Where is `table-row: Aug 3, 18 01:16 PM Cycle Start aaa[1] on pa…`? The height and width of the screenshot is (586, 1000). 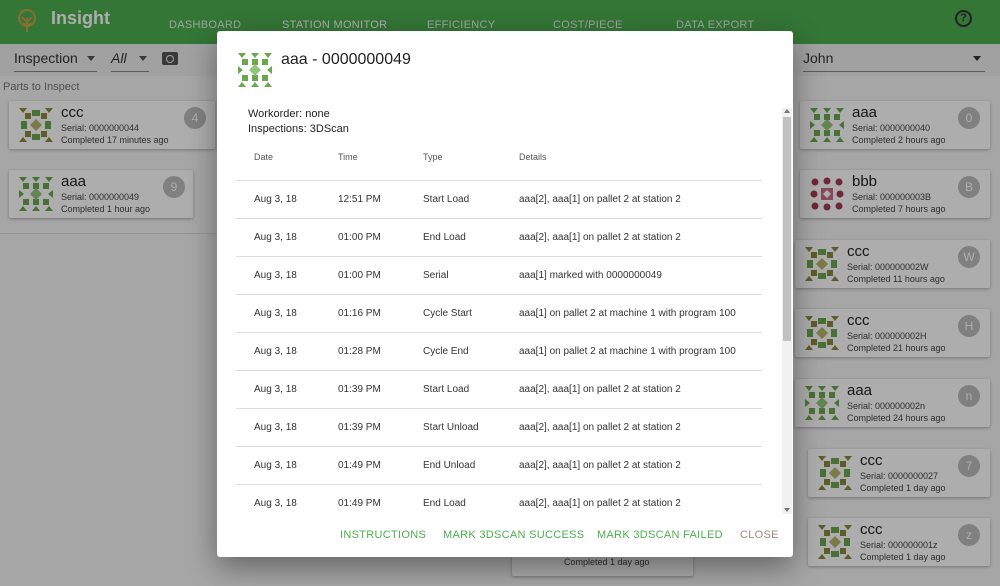
table-row: Aug 3, 18 01:16 PM Cycle Start aaa[1] on pa… is located at coordinates (499, 314).